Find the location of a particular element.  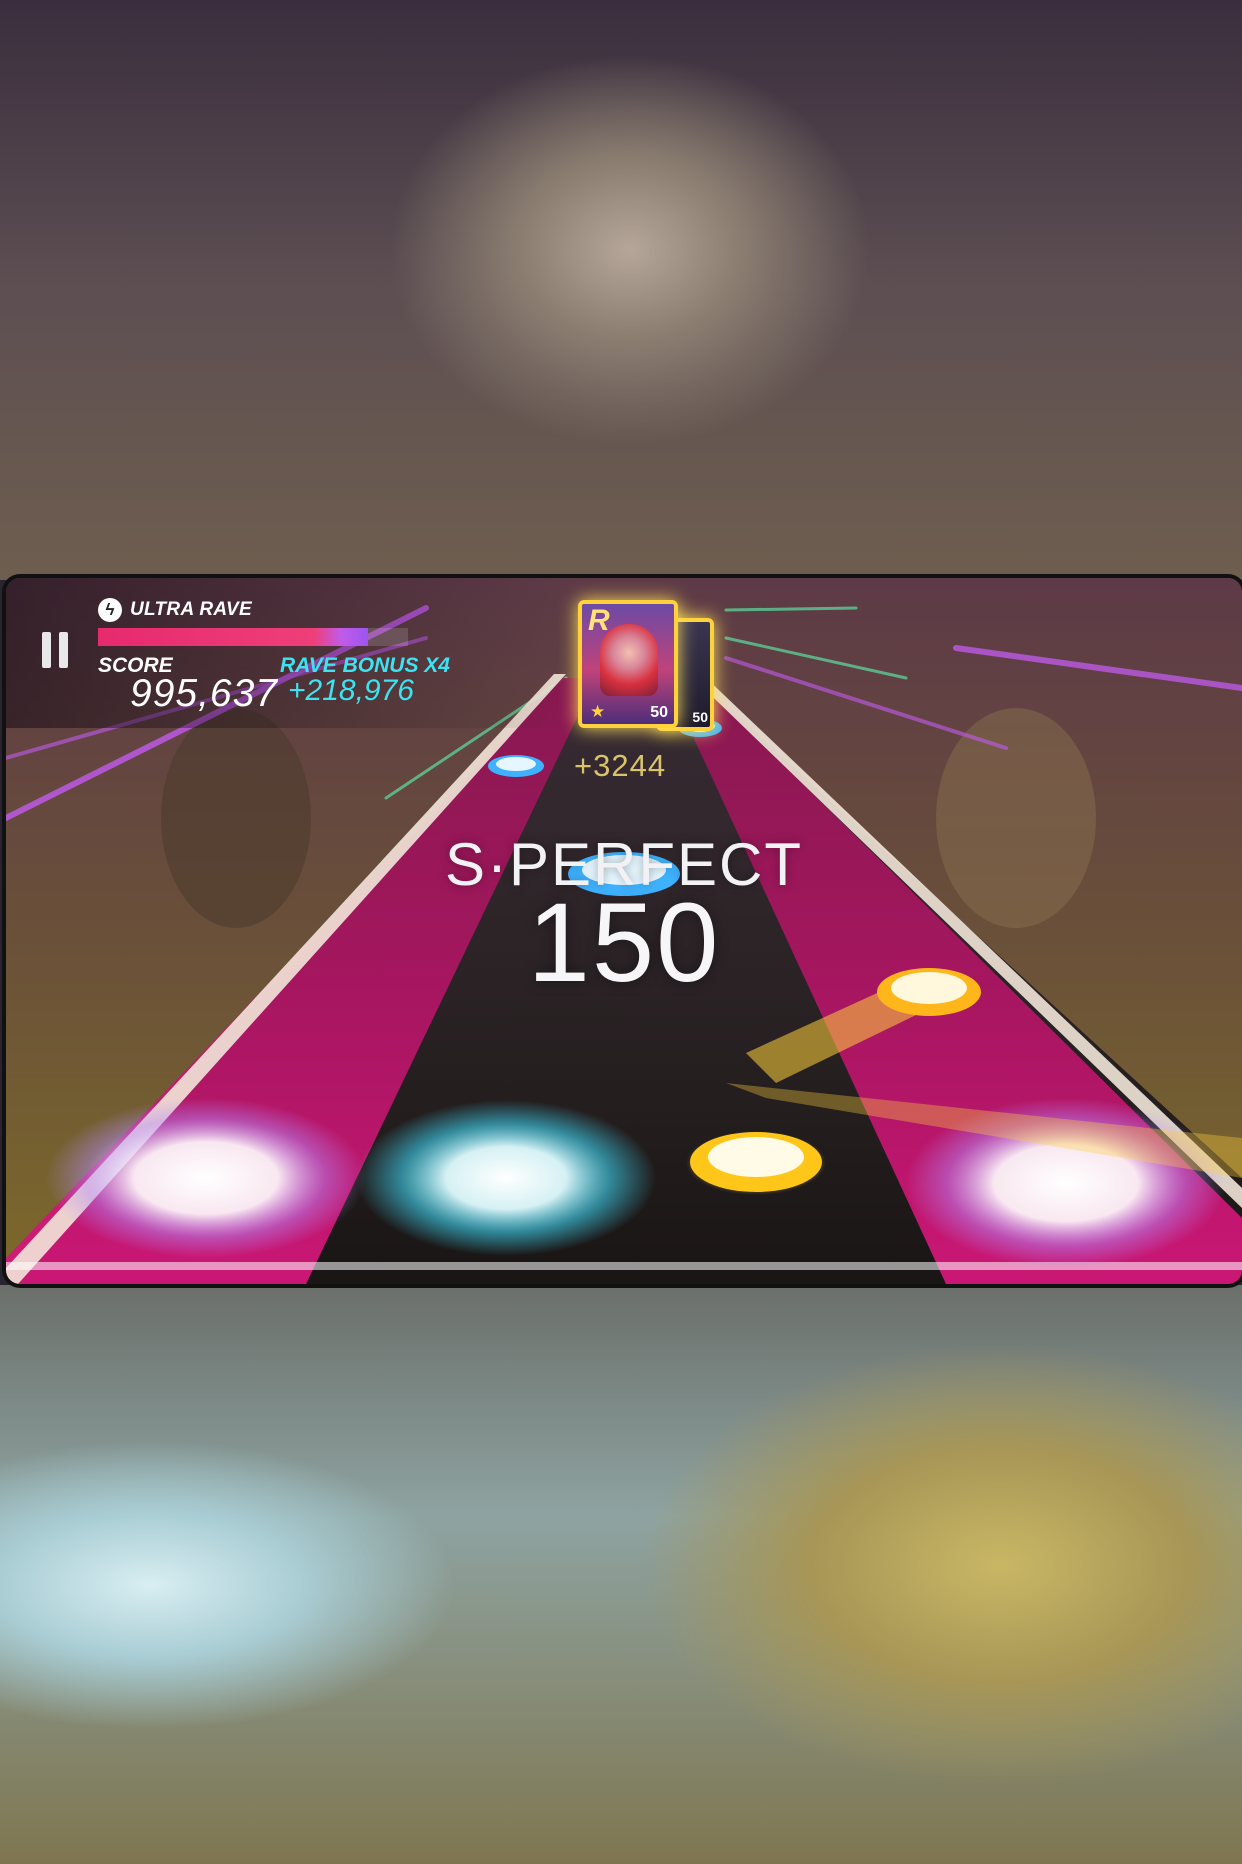

hud-shade is located at coordinates (286, 653).